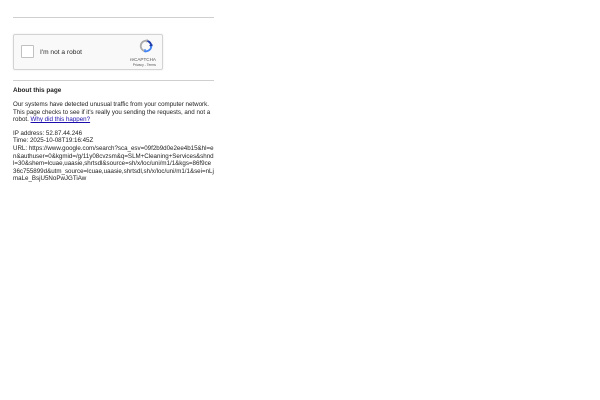 This screenshot has width=600, height=400. I want to click on why-link: Why did this happen?, so click(61, 119).